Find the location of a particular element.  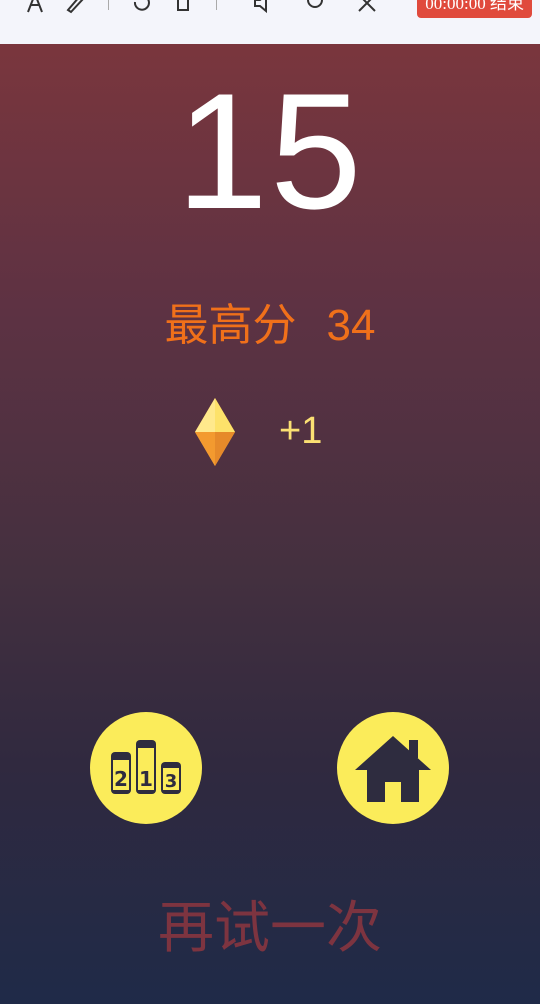

gem-icon is located at coordinates (215, 432).